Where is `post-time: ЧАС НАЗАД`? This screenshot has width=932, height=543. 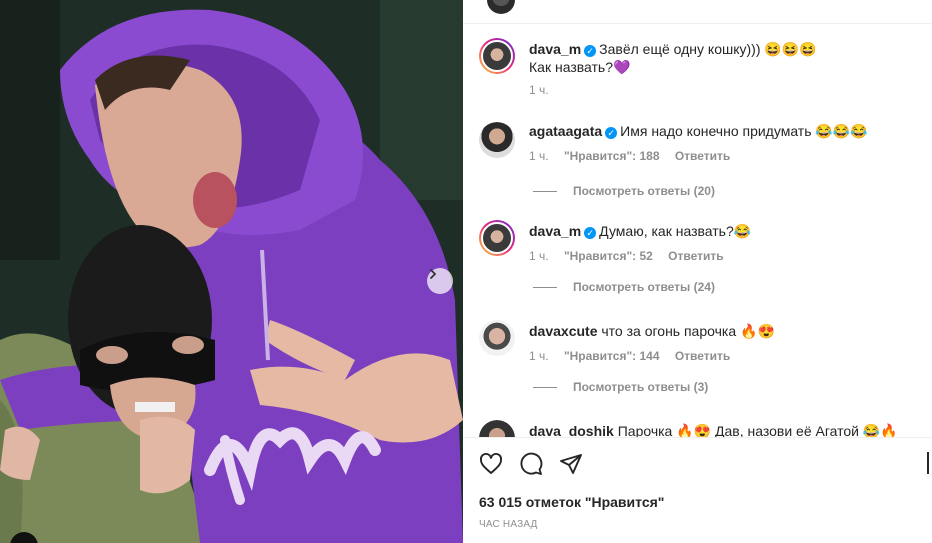
post-time: ЧАС НАЗАД is located at coordinates (508, 524).